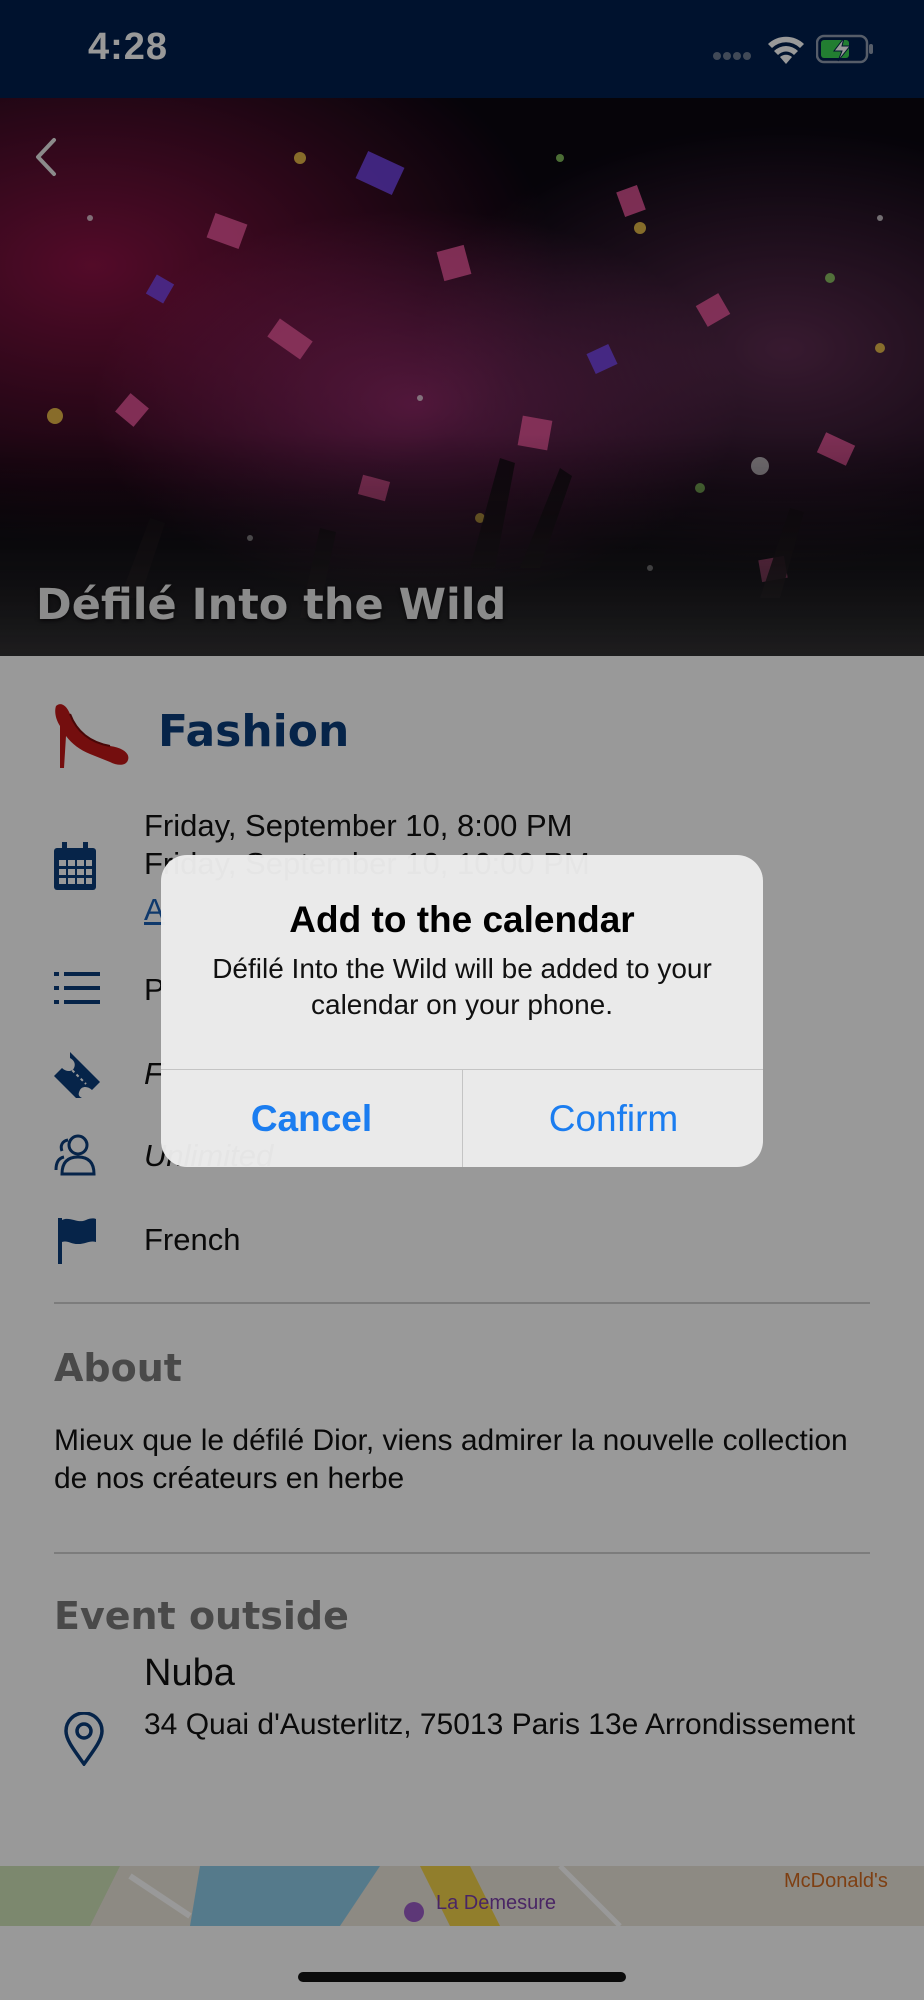  Describe the element at coordinates (462, 919) in the screenshot. I see `dialog-title: Add to the calendar` at that location.